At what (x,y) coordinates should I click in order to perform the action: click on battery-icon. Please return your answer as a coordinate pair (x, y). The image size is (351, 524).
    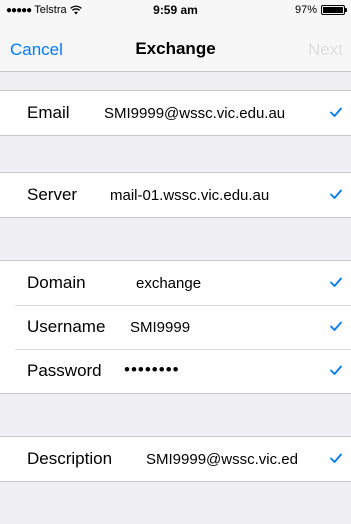
    Looking at the image, I should click on (334, 10).